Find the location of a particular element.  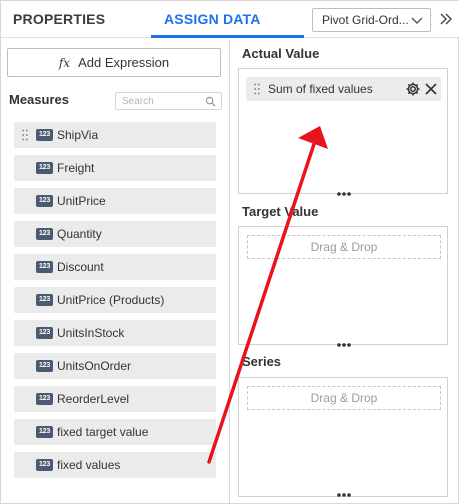

measure-item: 123 Freight is located at coordinates (115, 168).